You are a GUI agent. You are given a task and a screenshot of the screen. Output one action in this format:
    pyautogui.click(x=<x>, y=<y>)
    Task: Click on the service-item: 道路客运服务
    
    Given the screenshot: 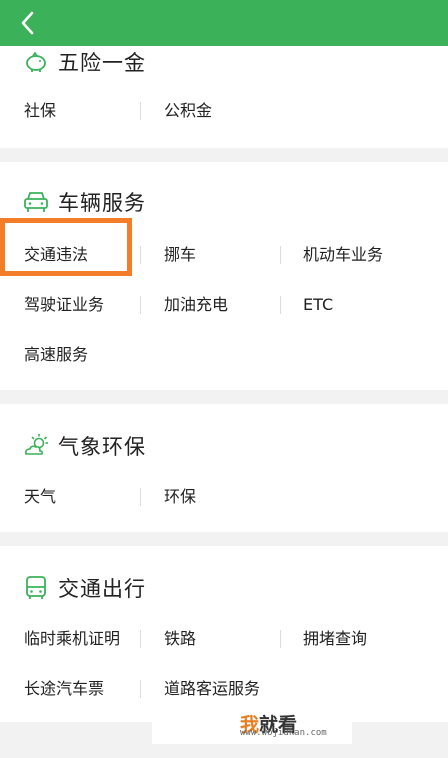 What is the action you would take?
    pyautogui.click(x=212, y=689)
    